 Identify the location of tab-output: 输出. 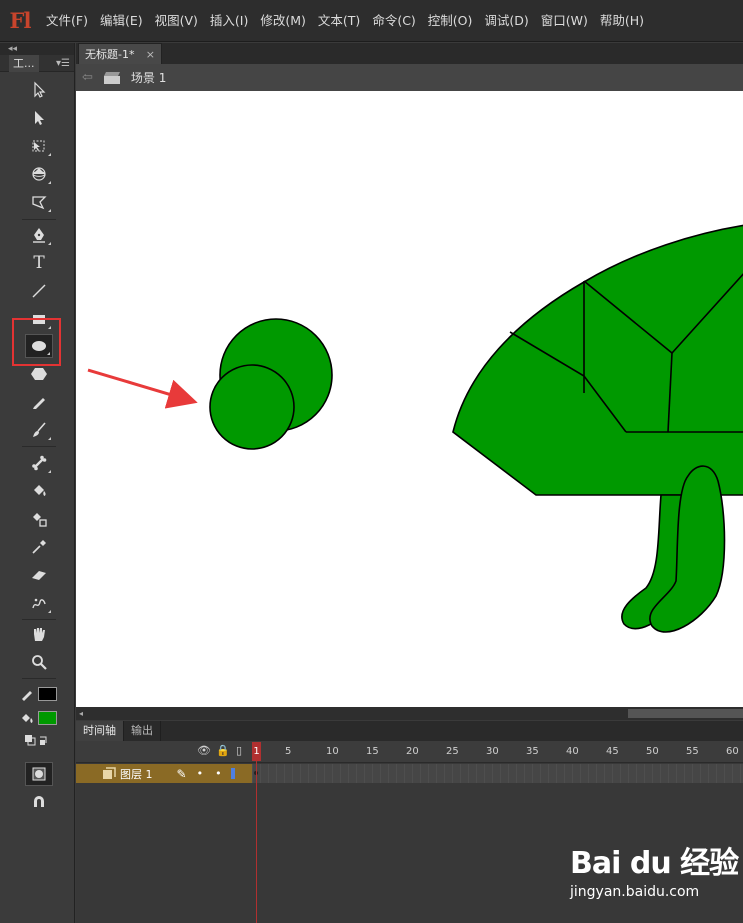
(142, 731).